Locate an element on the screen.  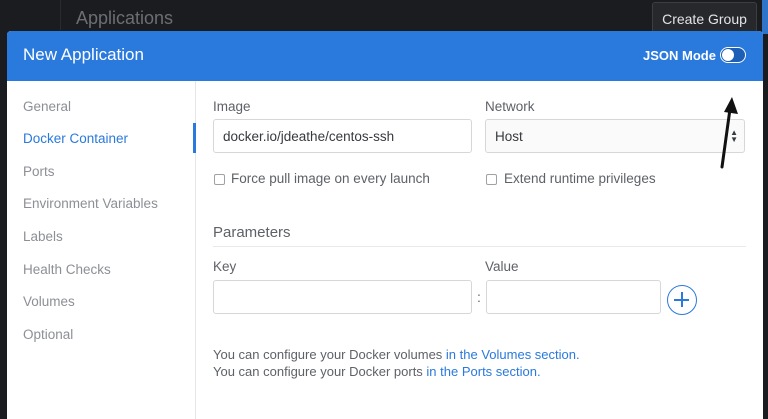
sidebar-item-health-checks: Health Checks is located at coordinates (67, 269).